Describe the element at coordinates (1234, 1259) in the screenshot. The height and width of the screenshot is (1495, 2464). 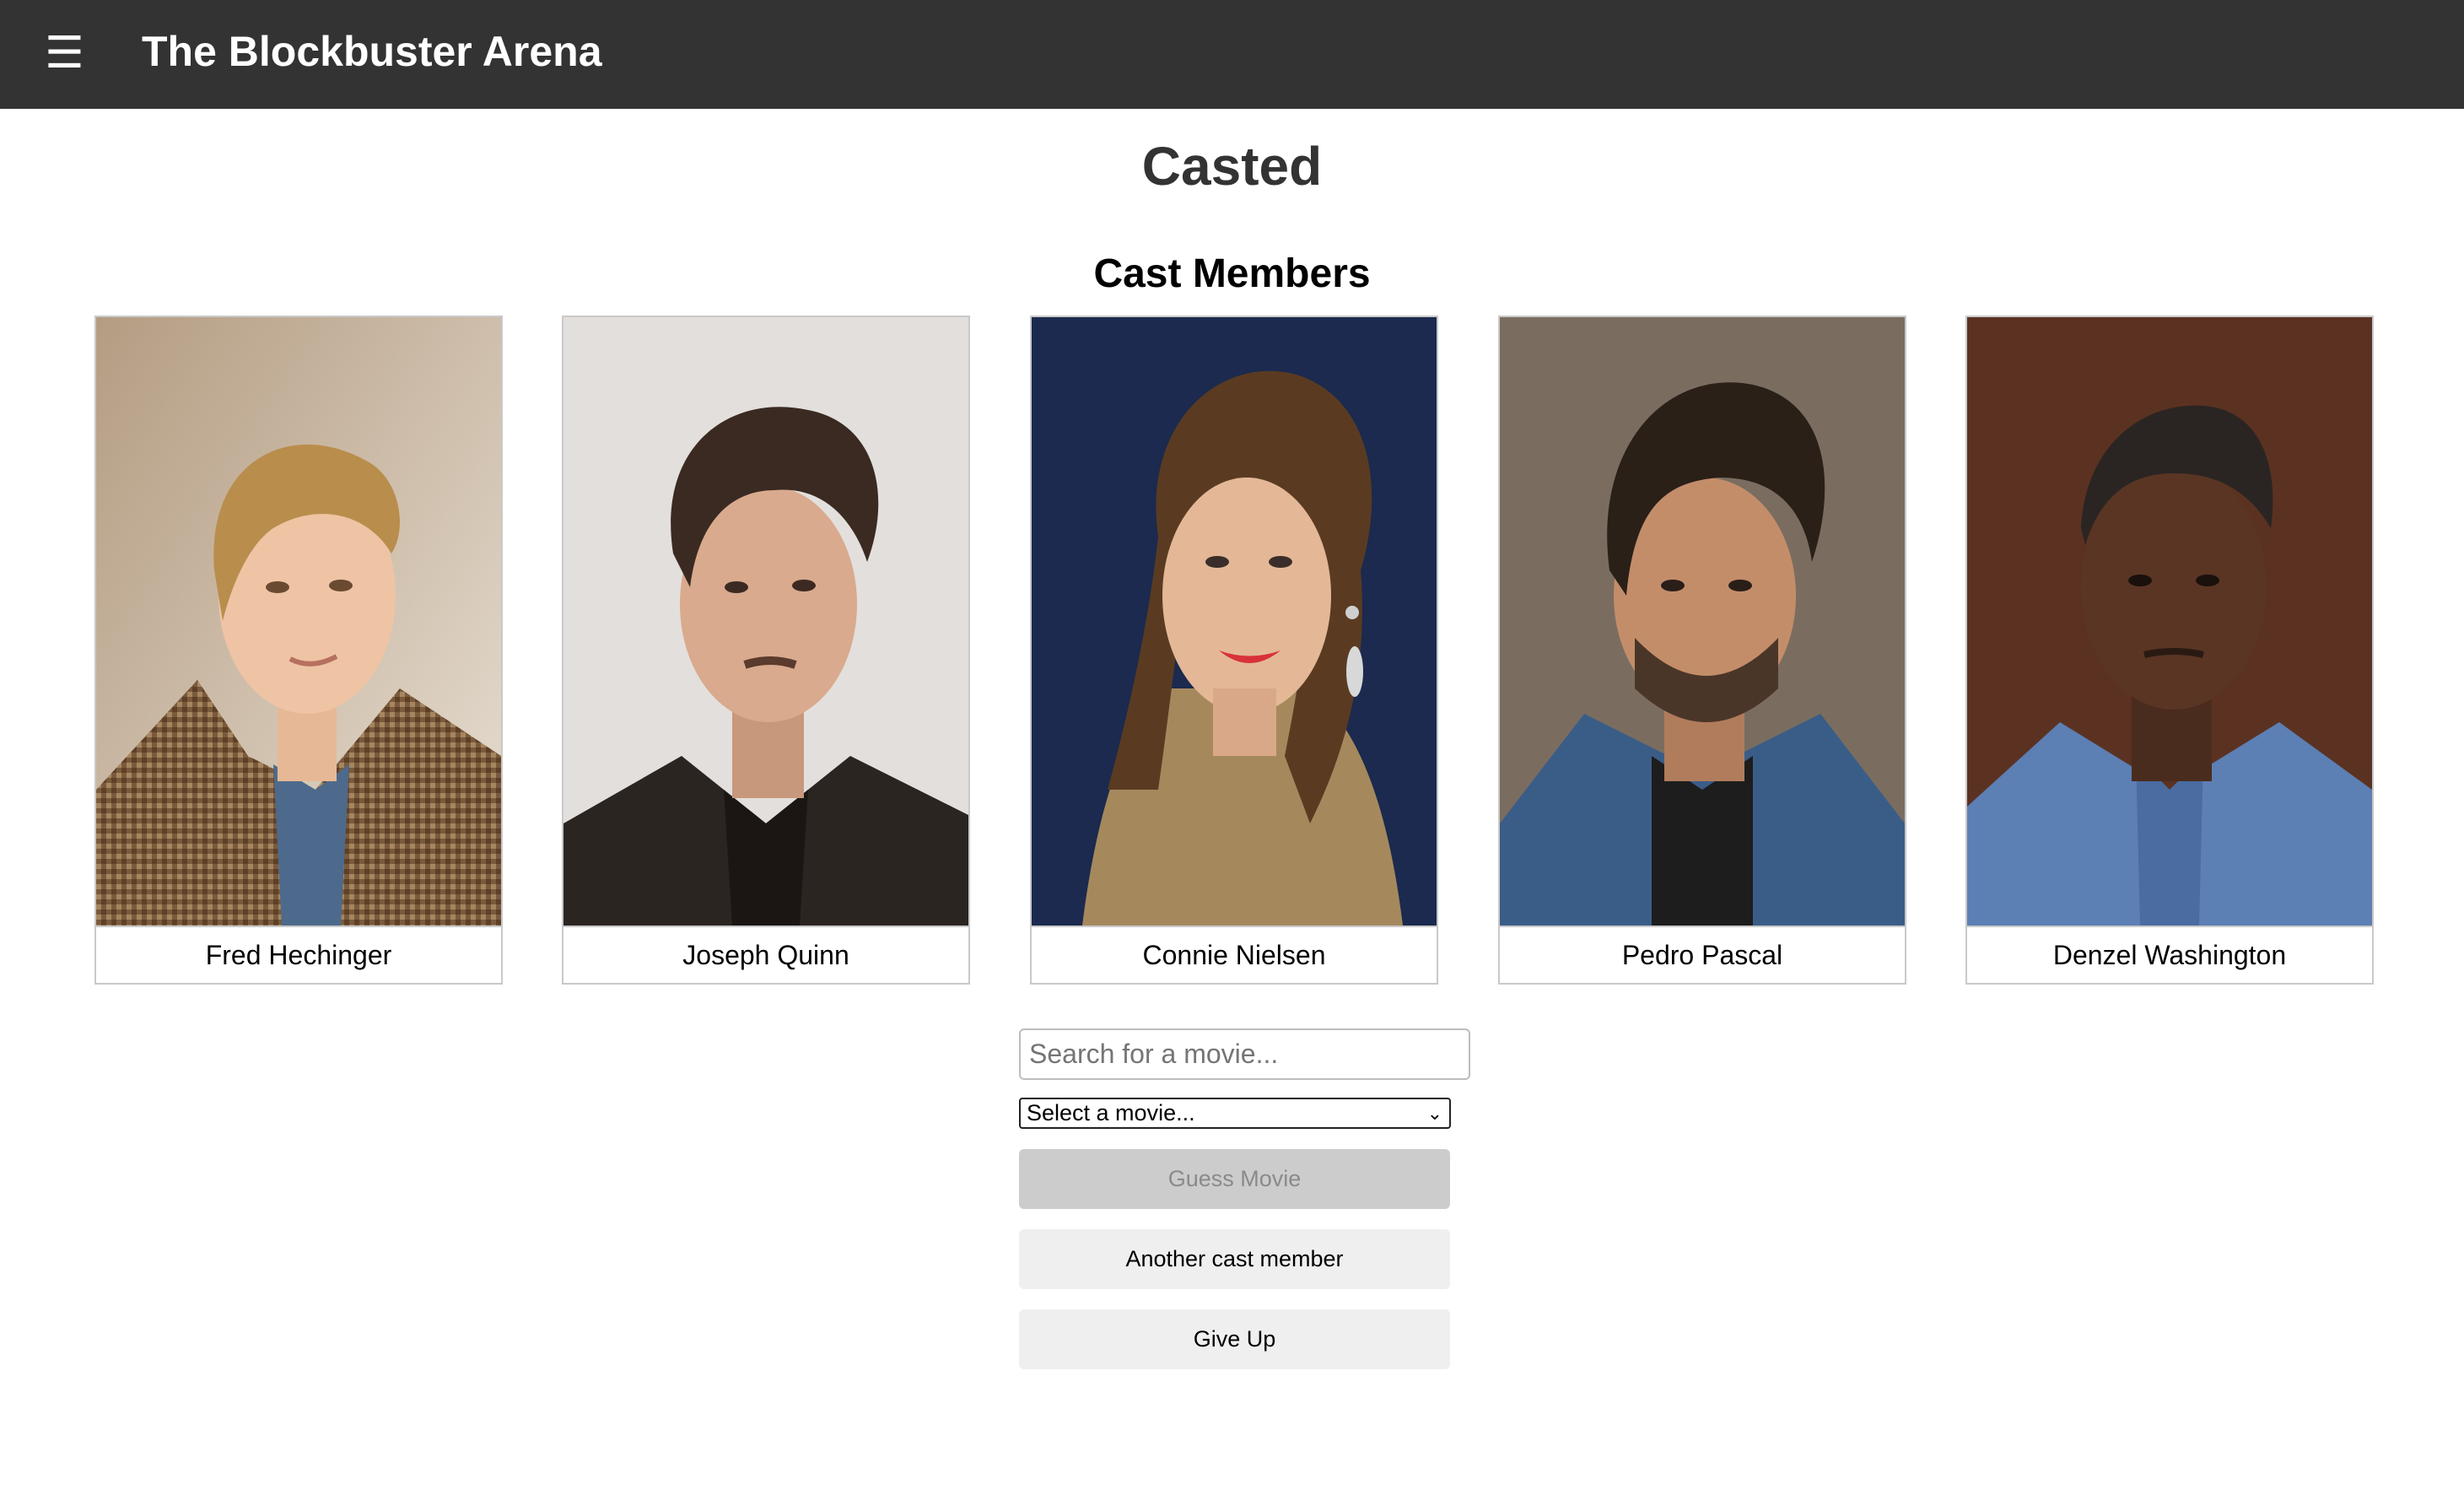
I see `another-cast-member-button: Another cast member` at that location.